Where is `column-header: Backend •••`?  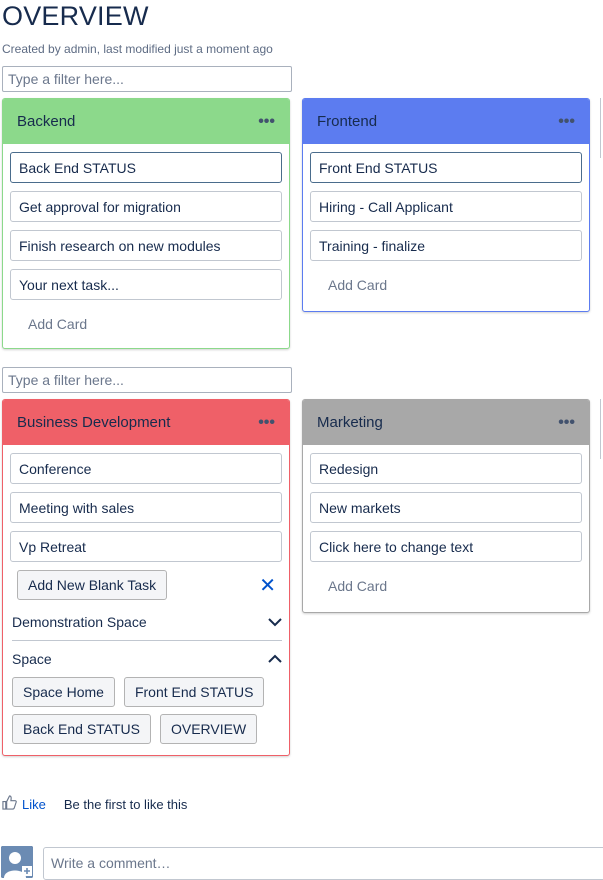
column-header: Backend ••• is located at coordinates (146, 121).